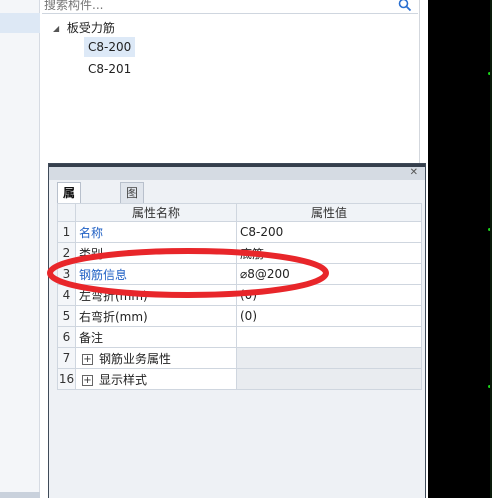 Image resolution: width=492 pixels, height=498 pixels. Describe the element at coordinates (123, 379) in the screenshot. I see `property-group-label: 显示样式` at that location.